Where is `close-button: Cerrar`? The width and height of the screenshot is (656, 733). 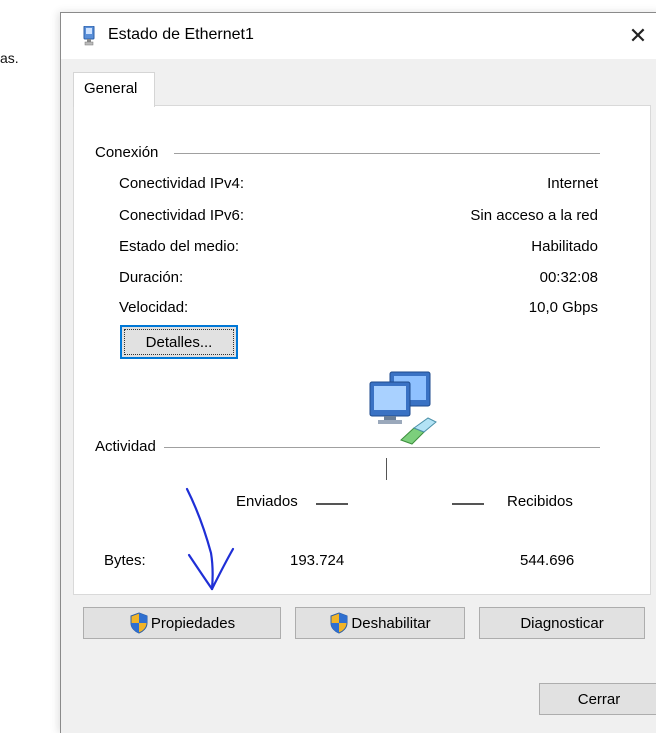
close-button: Cerrar is located at coordinates (597, 699).